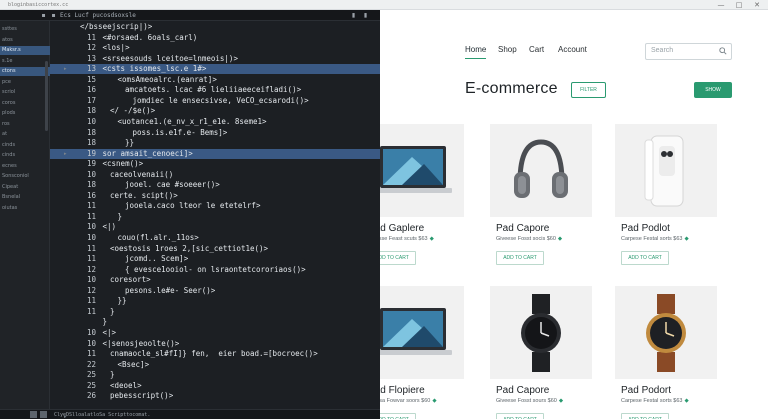  I want to click on show-button: SHOW, so click(713, 90).